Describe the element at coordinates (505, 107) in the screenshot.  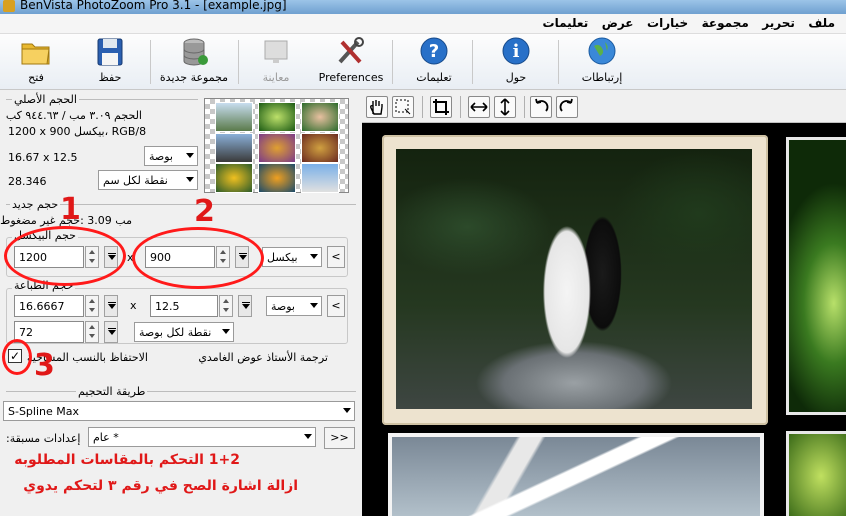
I see `fit-height-button` at that location.